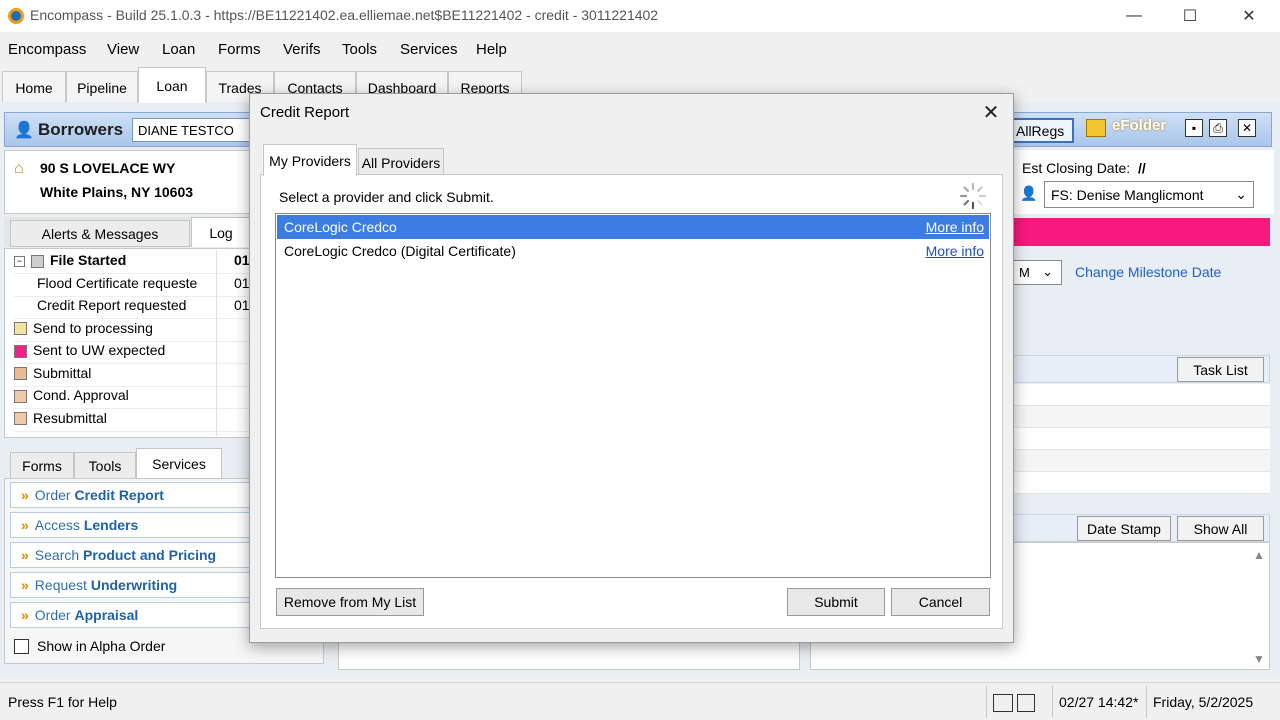 Image resolution: width=1280 pixels, height=720 pixels. Describe the element at coordinates (1024, 272) in the screenshot. I see `milestone-select-value: M` at that location.